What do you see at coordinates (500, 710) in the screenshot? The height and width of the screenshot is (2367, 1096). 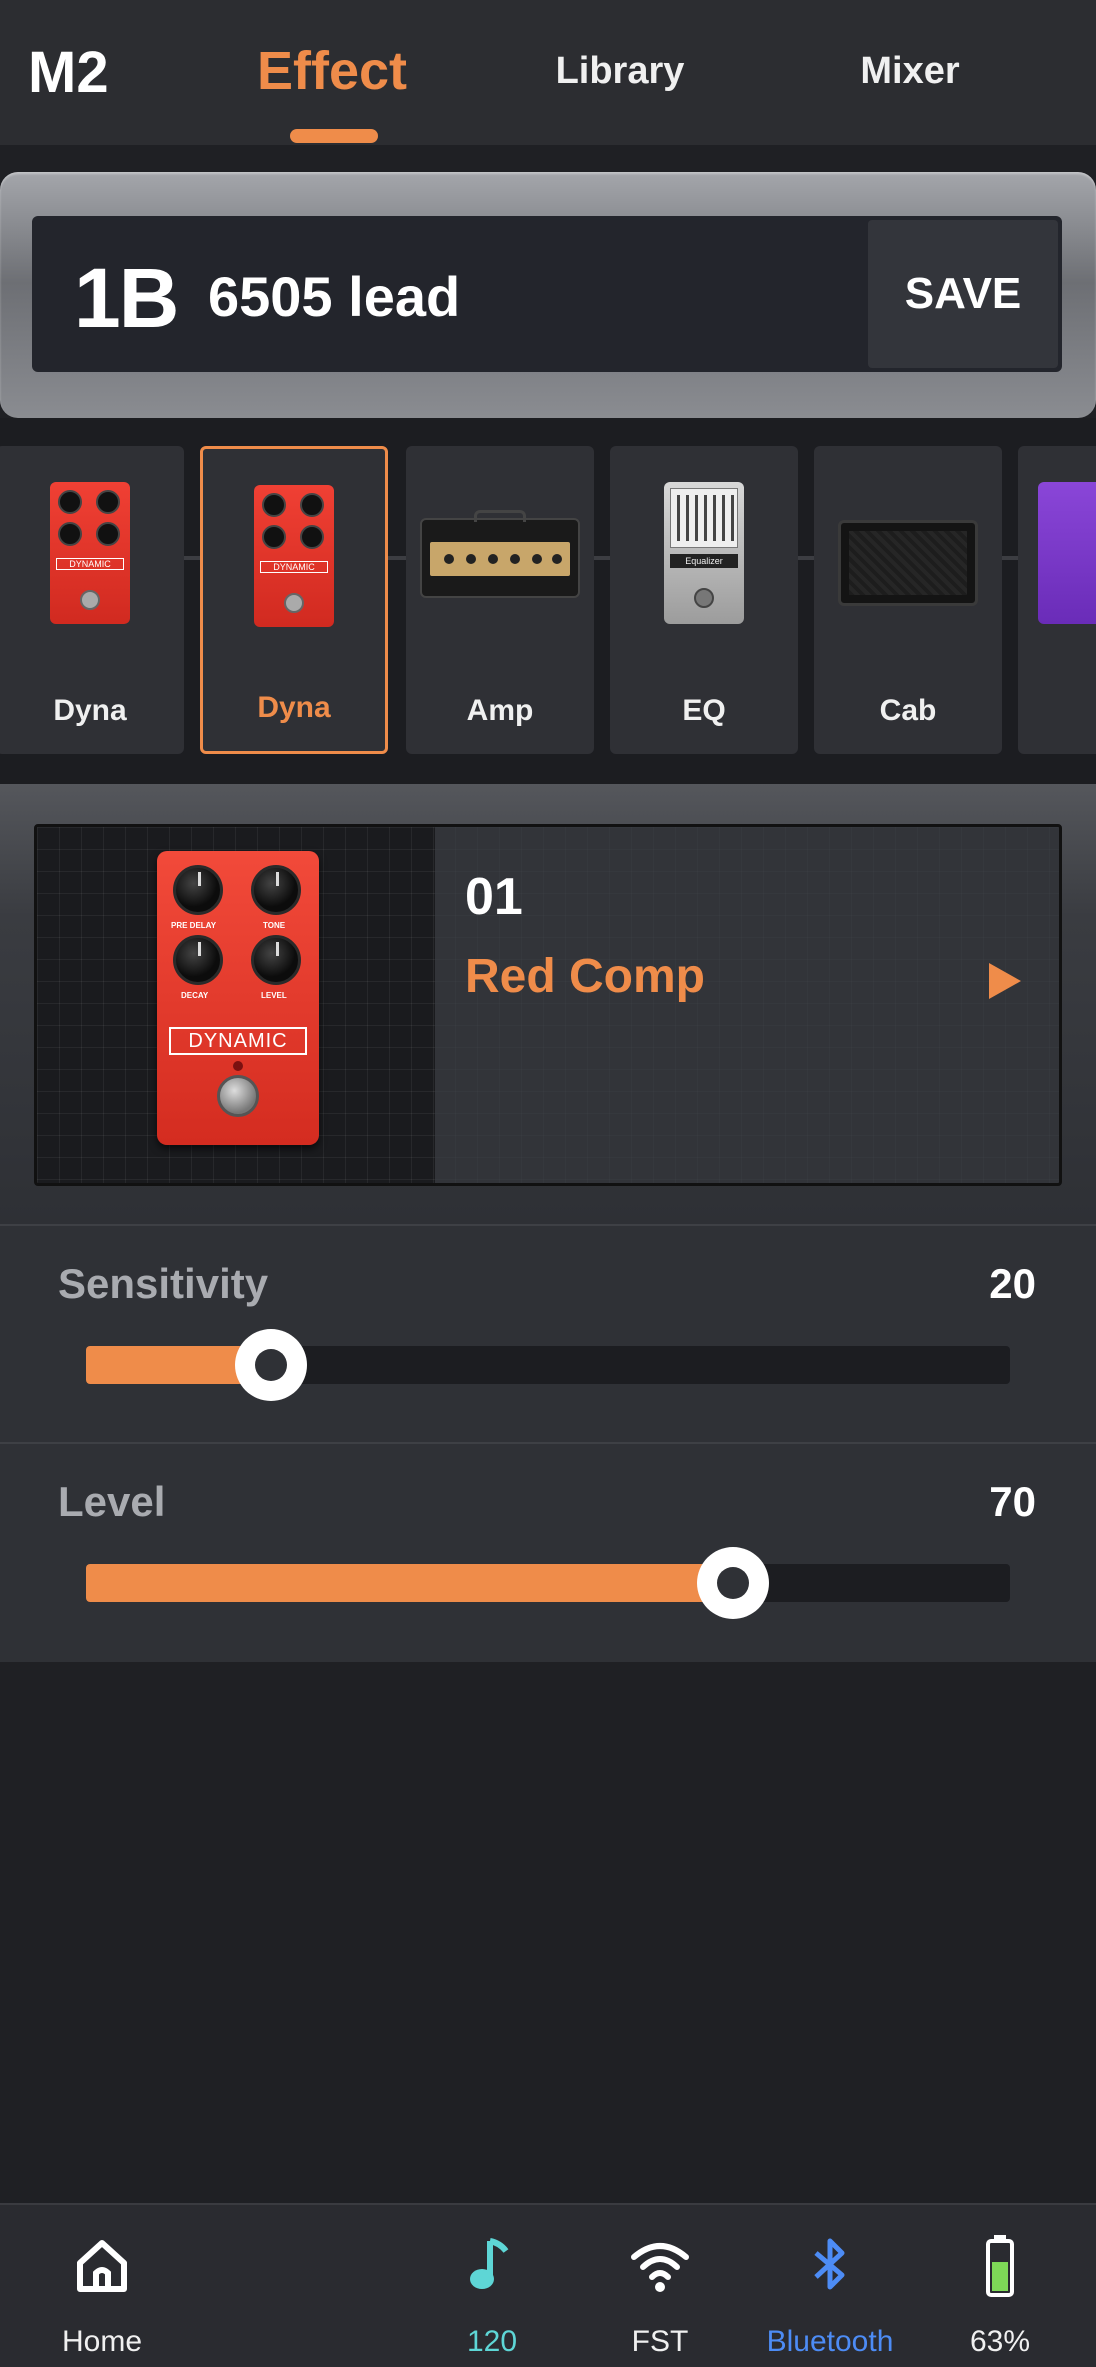 I see `chain-slot-label: Amp` at bounding box center [500, 710].